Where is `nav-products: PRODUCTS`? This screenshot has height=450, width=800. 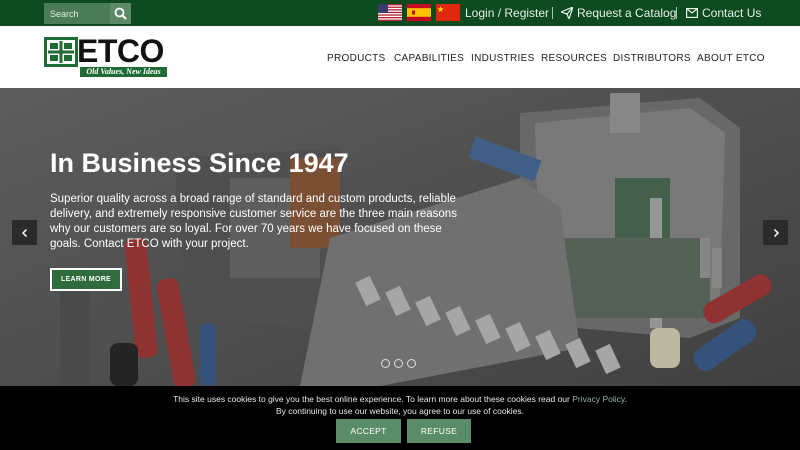
nav-products: PRODUCTS is located at coordinates (356, 58).